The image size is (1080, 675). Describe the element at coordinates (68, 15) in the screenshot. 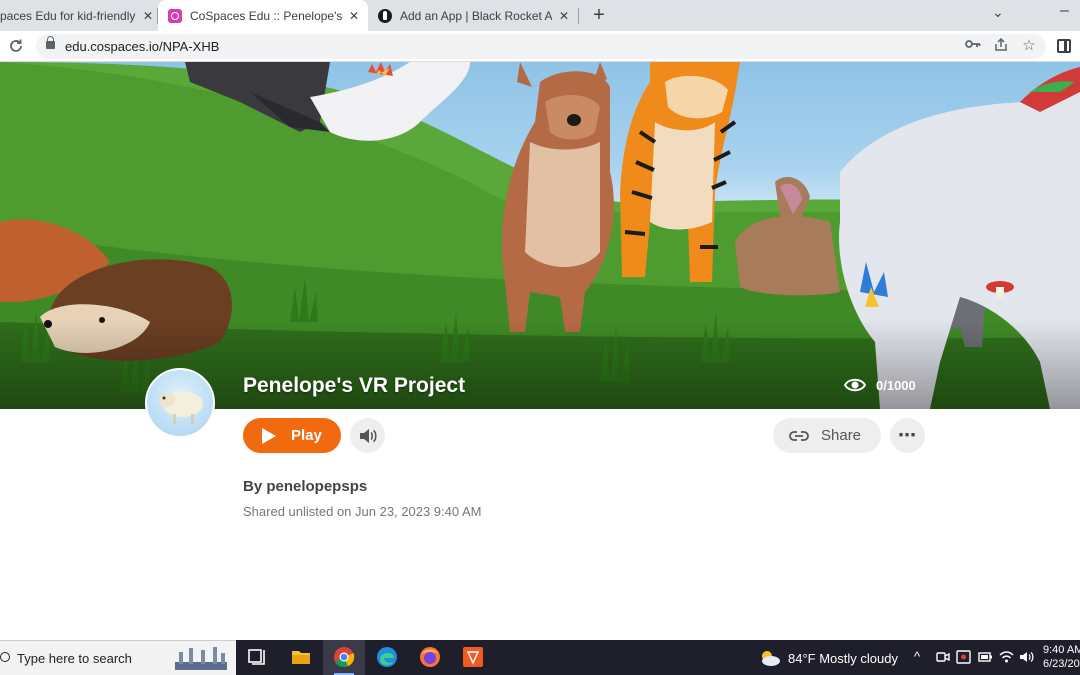

I see `tab-title: paces Edu for kid-friendly 3D` at that location.